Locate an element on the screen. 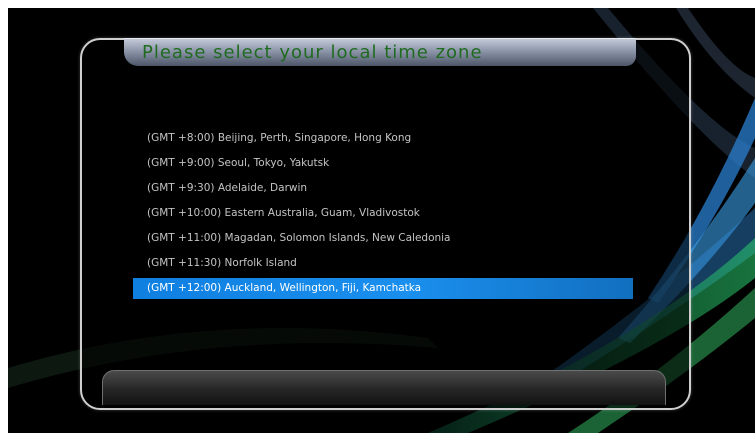  timezone-item-gmt-plus-9-30: (GMT +9:30) Adelaide, Darwin is located at coordinates (383, 188).